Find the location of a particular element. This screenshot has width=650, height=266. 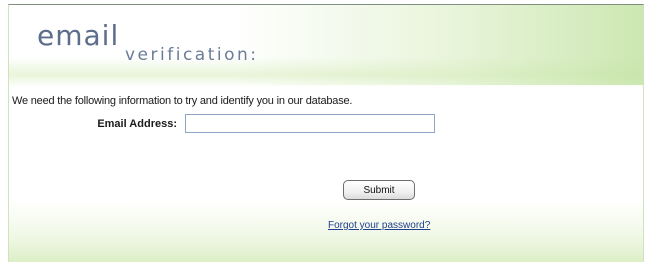

page-title: email is located at coordinates (78, 35).